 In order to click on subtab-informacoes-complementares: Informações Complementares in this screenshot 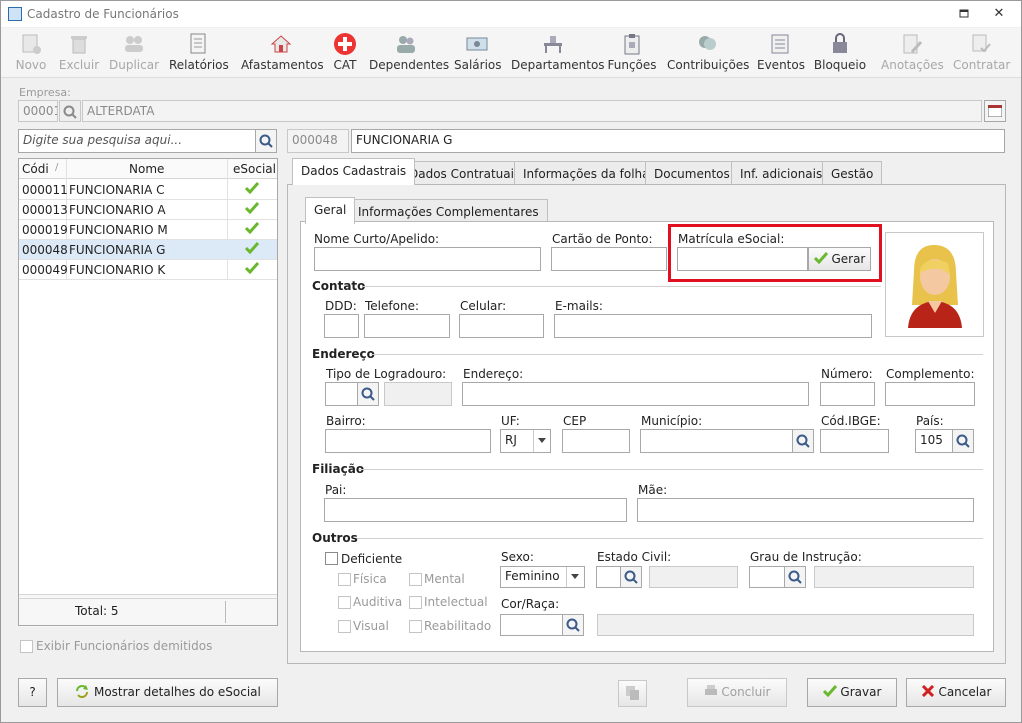, I will do `click(448, 211)`.